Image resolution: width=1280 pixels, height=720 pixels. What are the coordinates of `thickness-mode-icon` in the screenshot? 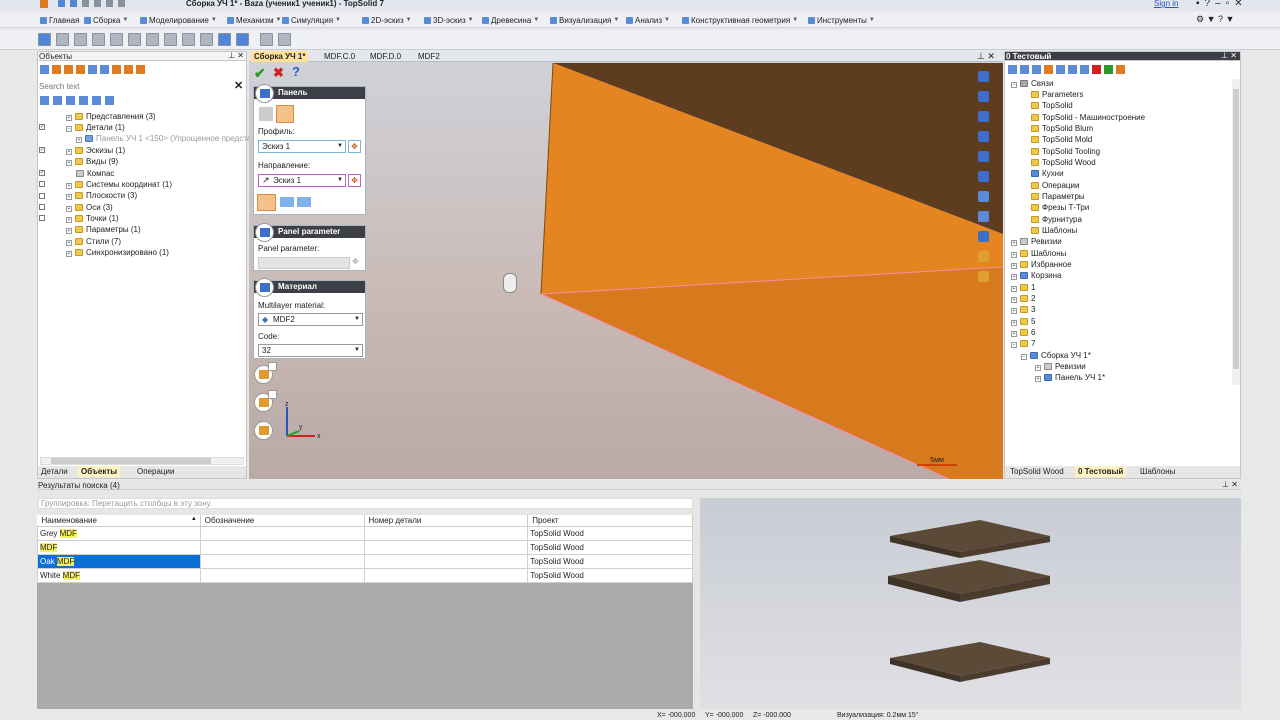 It's located at (304, 202).